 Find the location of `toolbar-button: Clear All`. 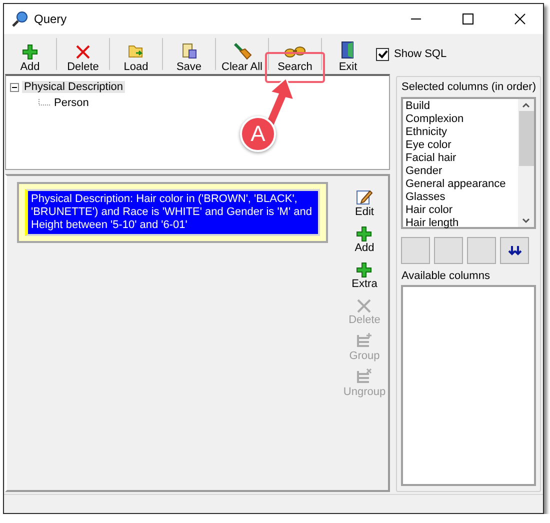

toolbar-button: Clear All is located at coordinates (242, 54).